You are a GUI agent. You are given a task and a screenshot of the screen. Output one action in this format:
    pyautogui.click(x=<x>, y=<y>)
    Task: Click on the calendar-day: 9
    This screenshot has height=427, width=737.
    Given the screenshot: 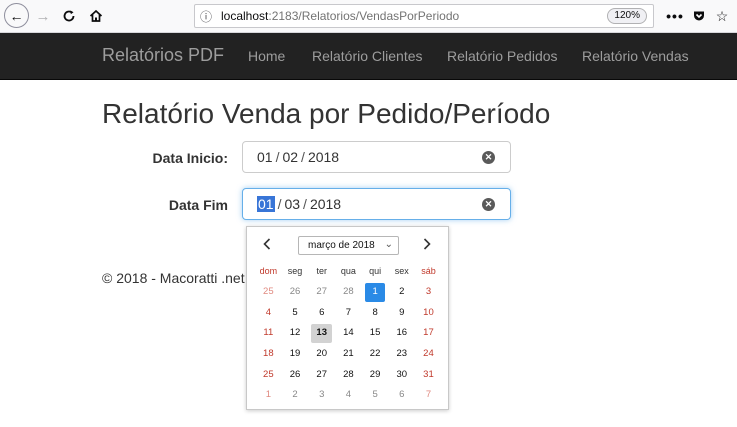 What is the action you would take?
    pyautogui.click(x=401, y=313)
    